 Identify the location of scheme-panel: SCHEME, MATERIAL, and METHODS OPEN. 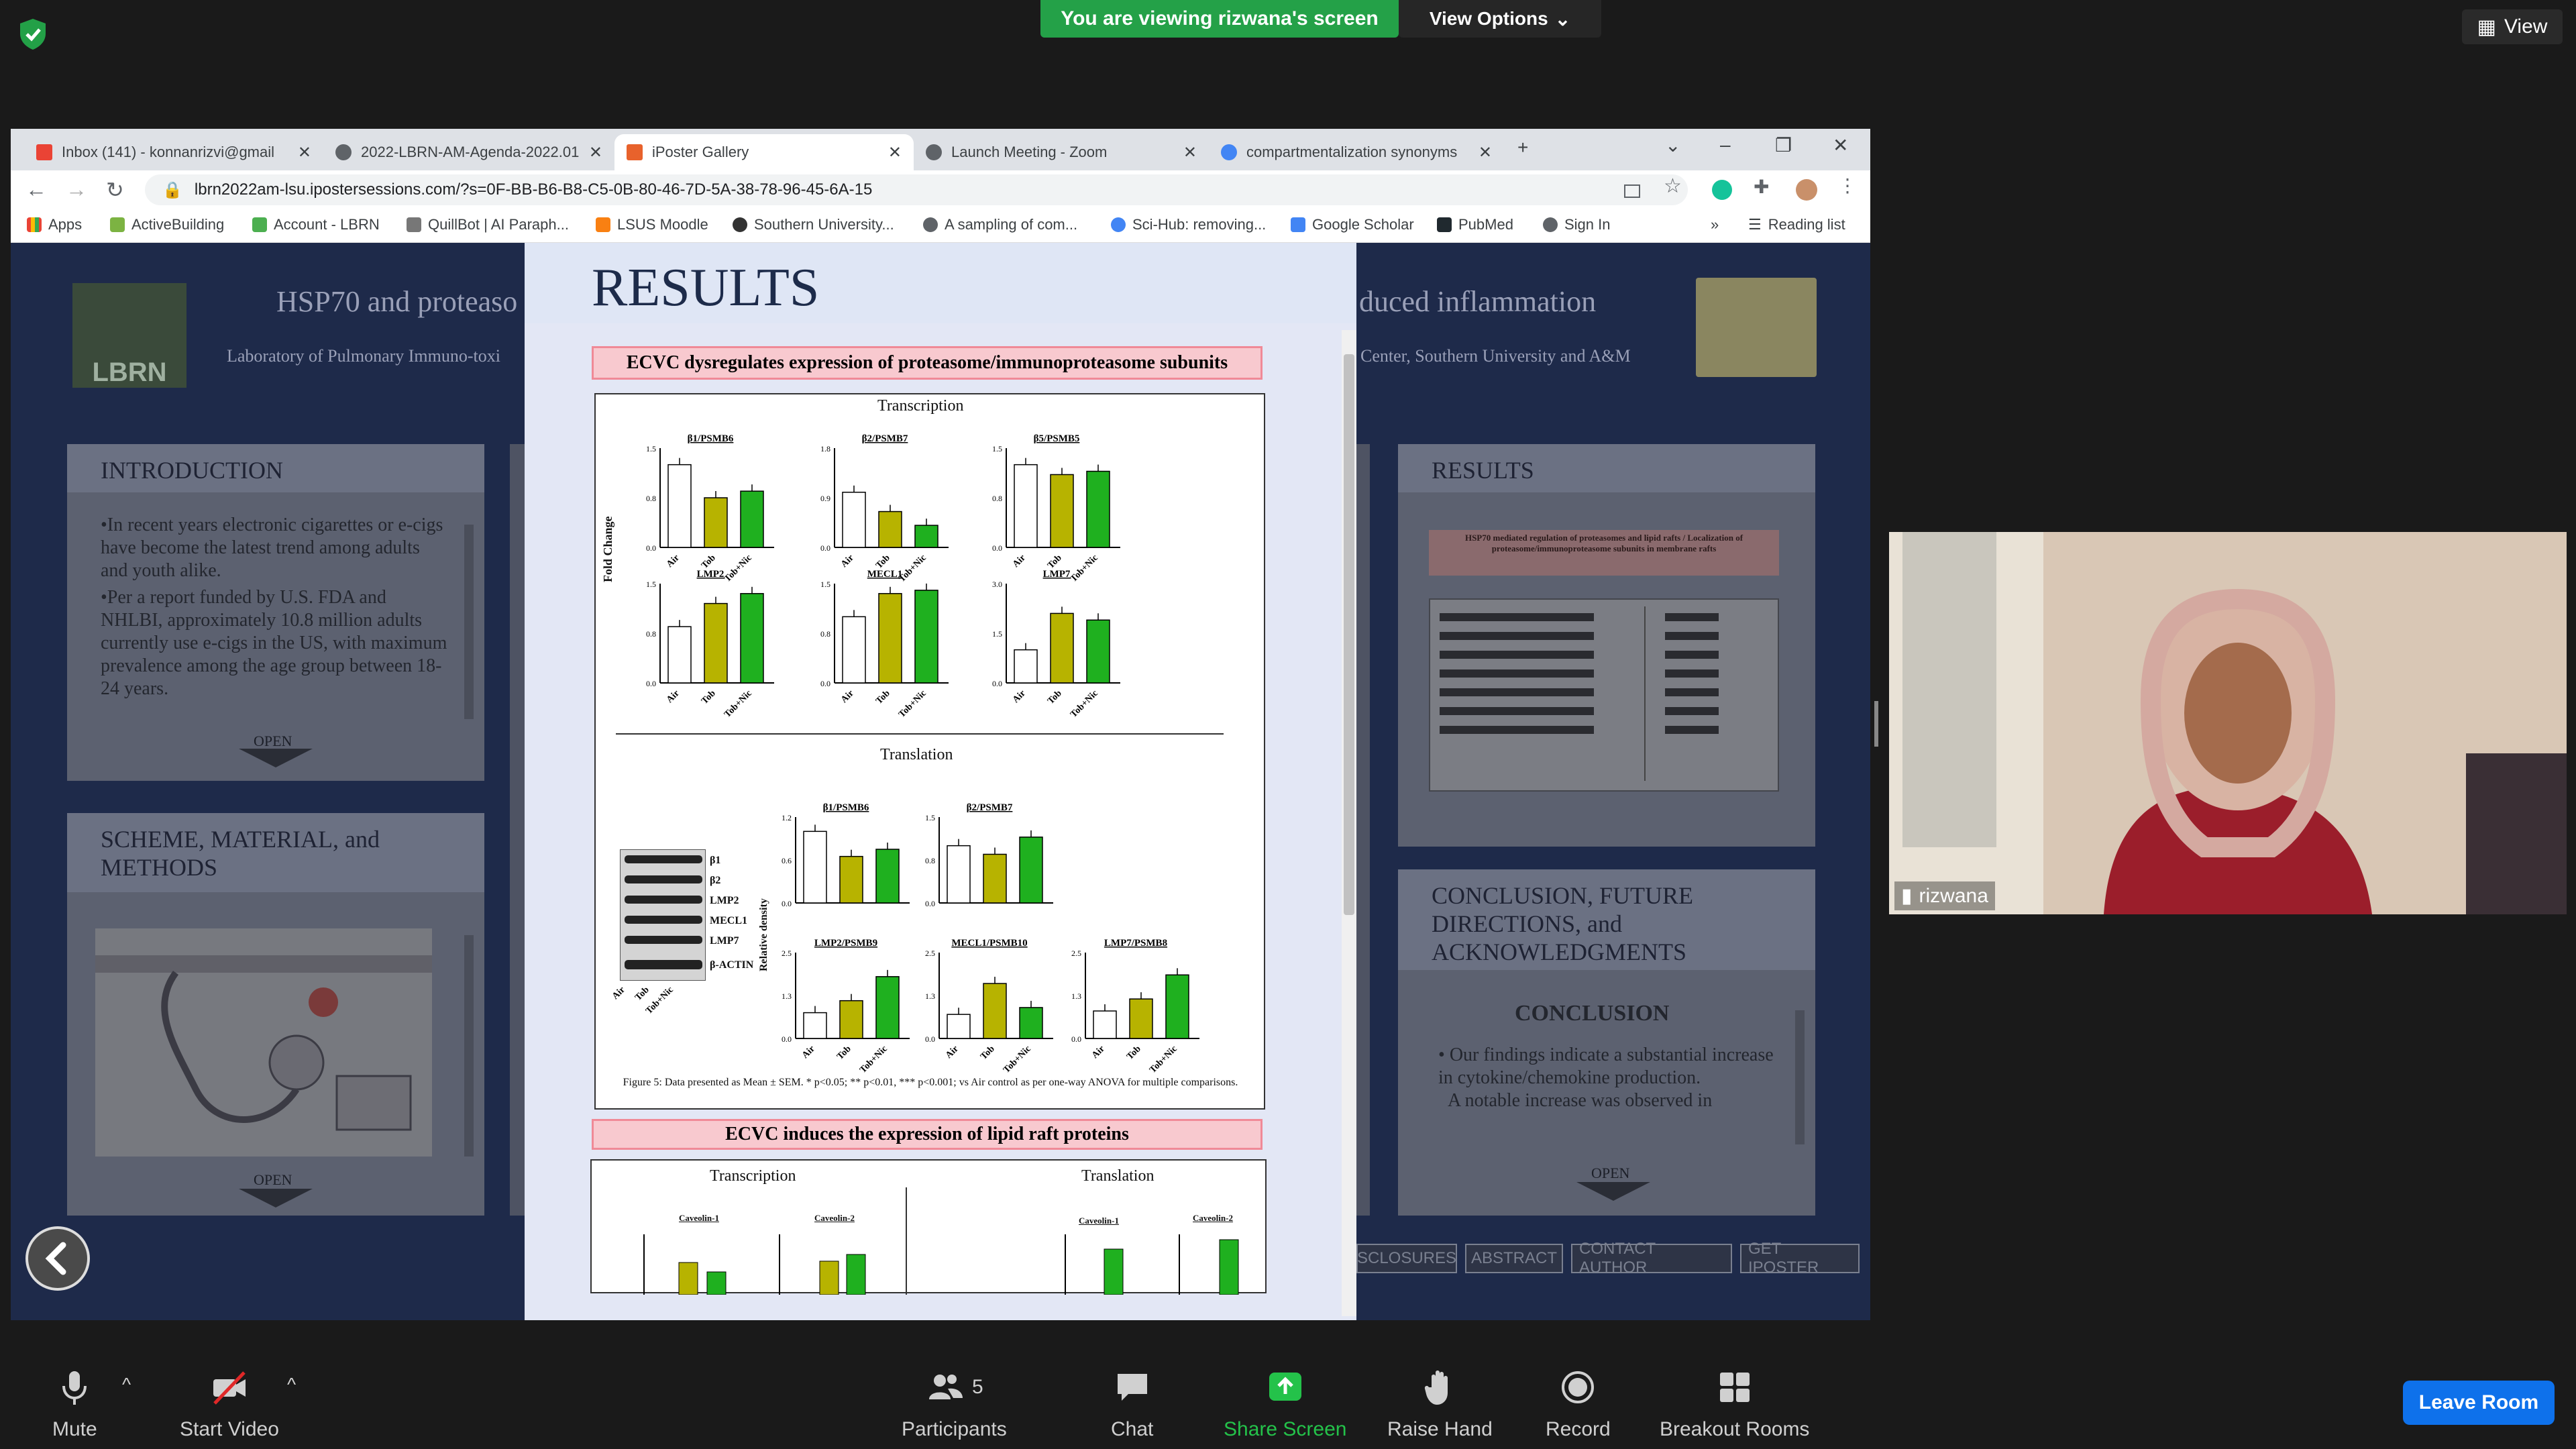
(275, 1014).